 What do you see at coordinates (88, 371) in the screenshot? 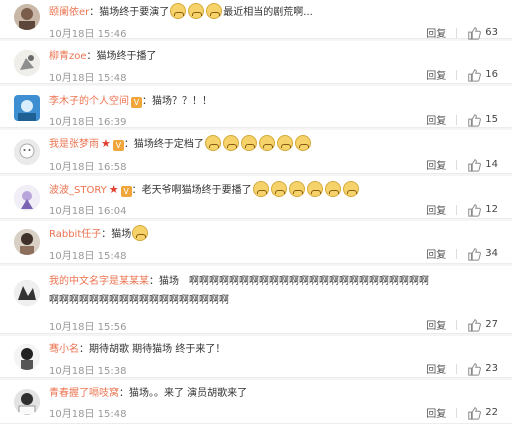
I see `comment-time: 10月18日 15:38` at bounding box center [88, 371].